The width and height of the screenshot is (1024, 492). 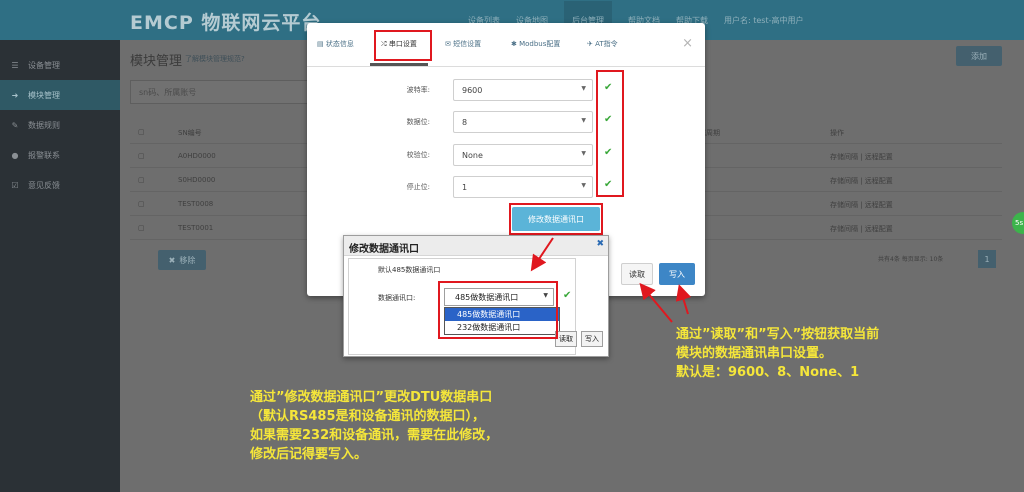 What do you see at coordinates (683, 299) in the screenshot?
I see `arrow-to-write` at bounding box center [683, 299].